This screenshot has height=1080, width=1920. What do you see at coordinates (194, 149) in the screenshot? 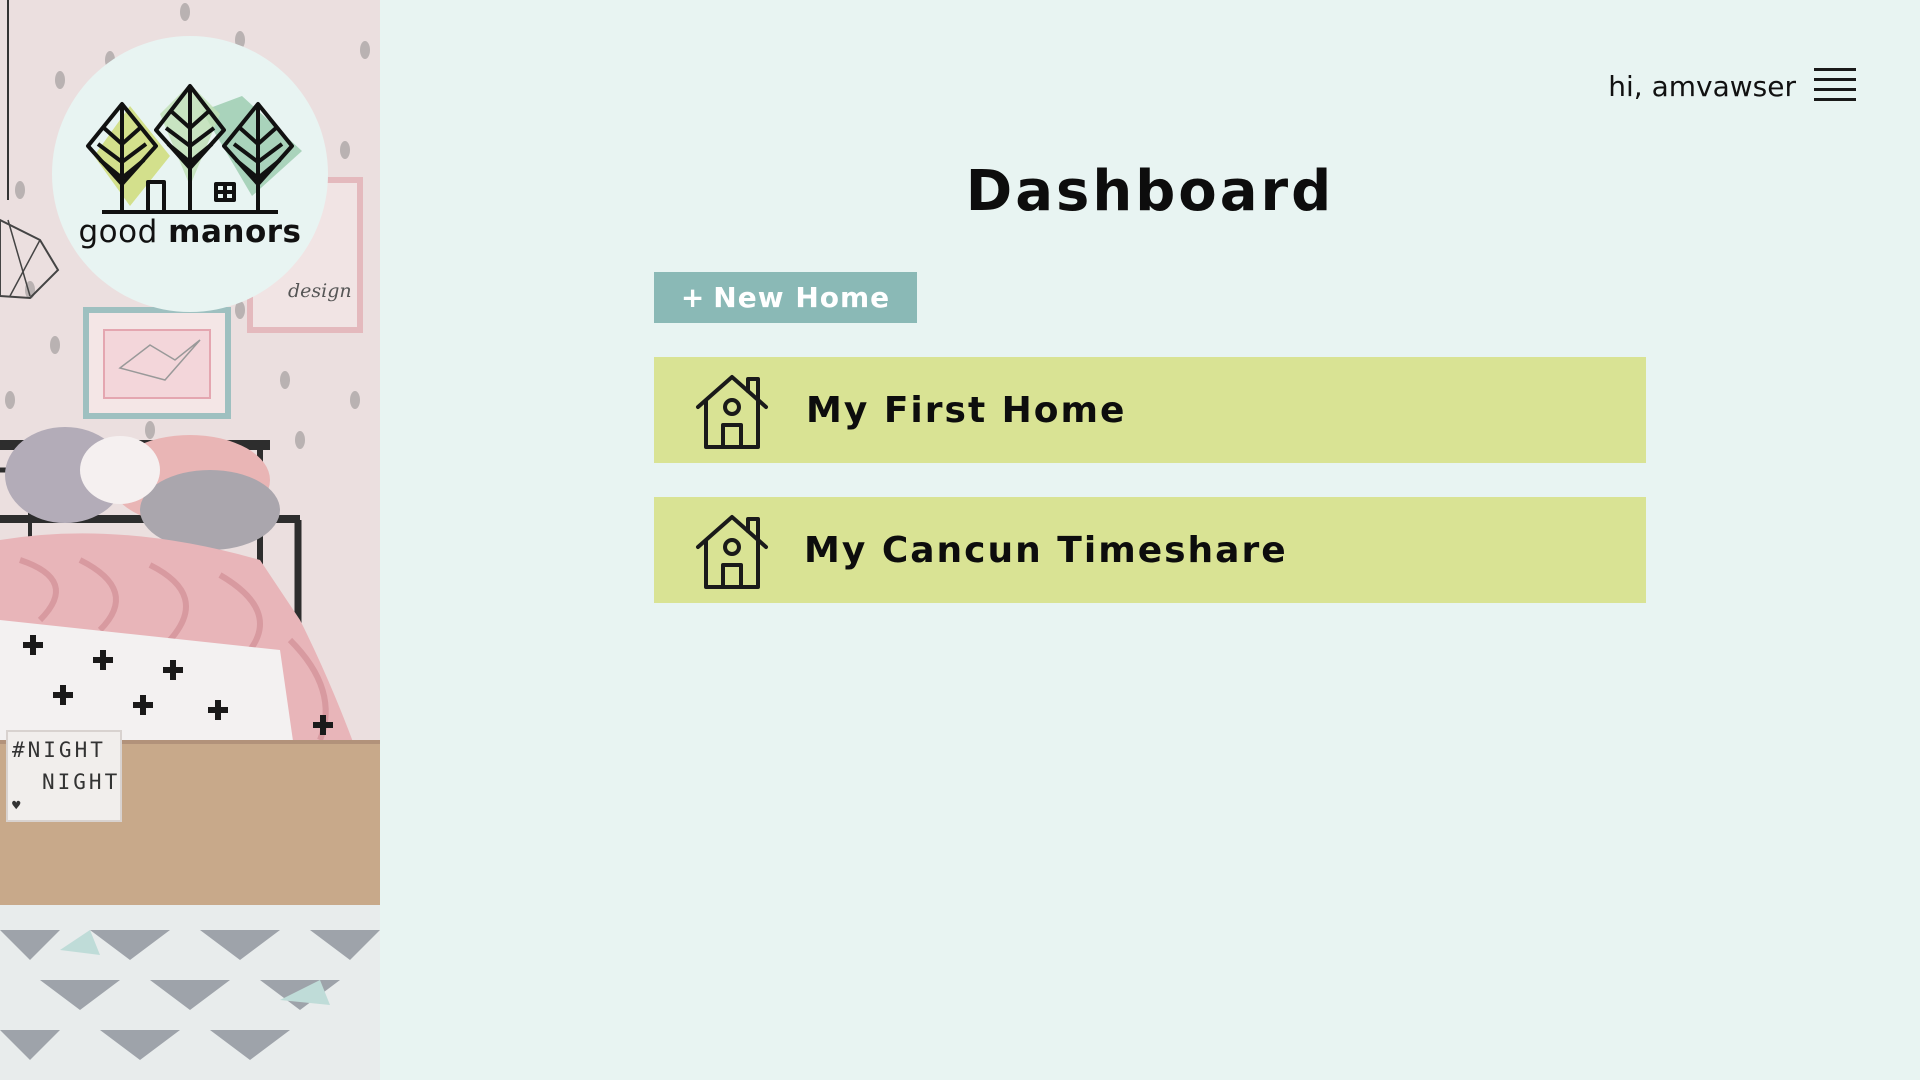
I see `three-trees-house-icon` at bounding box center [194, 149].